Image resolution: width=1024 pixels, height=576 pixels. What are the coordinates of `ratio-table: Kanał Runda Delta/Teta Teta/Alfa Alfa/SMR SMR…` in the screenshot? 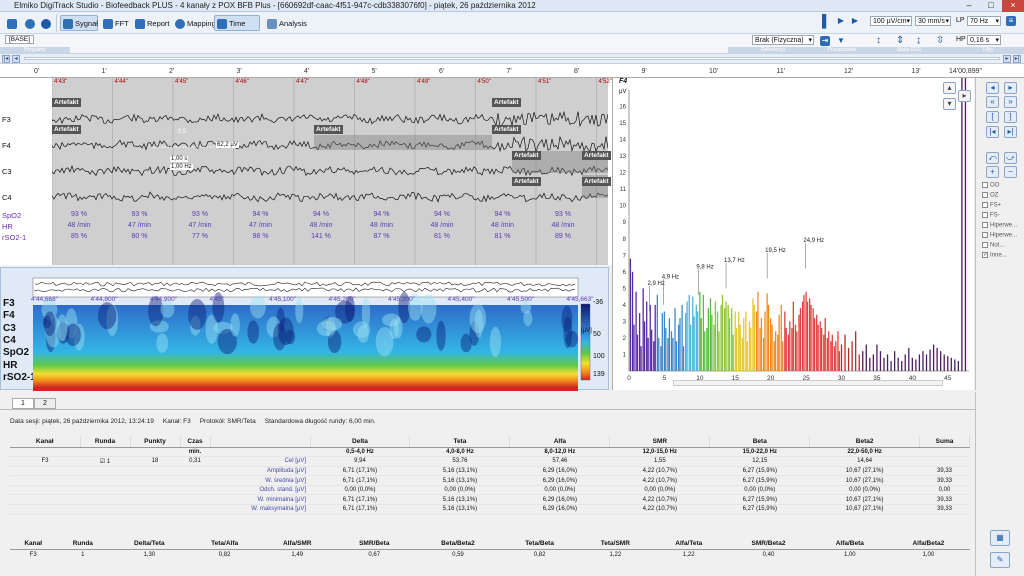 It's located at (490, 549).